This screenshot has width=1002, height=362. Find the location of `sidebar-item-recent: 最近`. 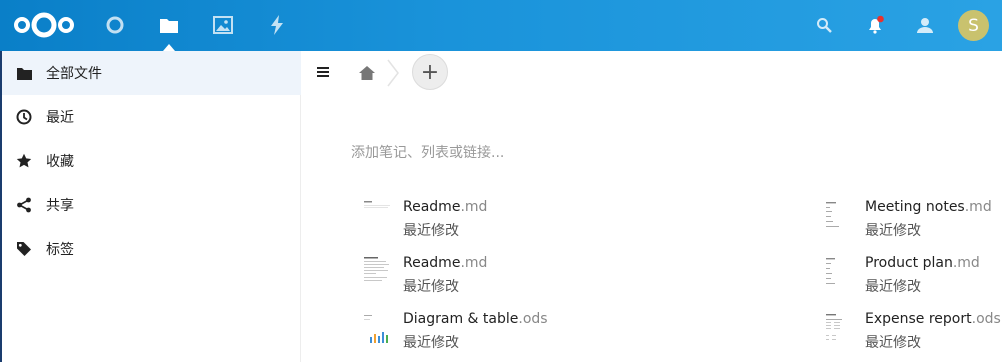

sidebar-item-recent: 最近 is located at coordinates (151, 117).